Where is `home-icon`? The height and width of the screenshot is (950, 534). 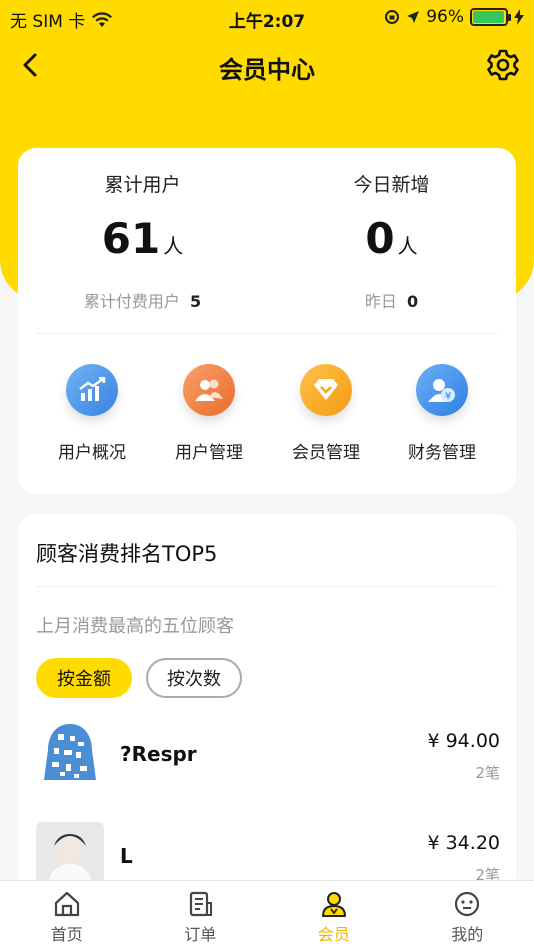 home-icon is located at coordinates (66, 904).